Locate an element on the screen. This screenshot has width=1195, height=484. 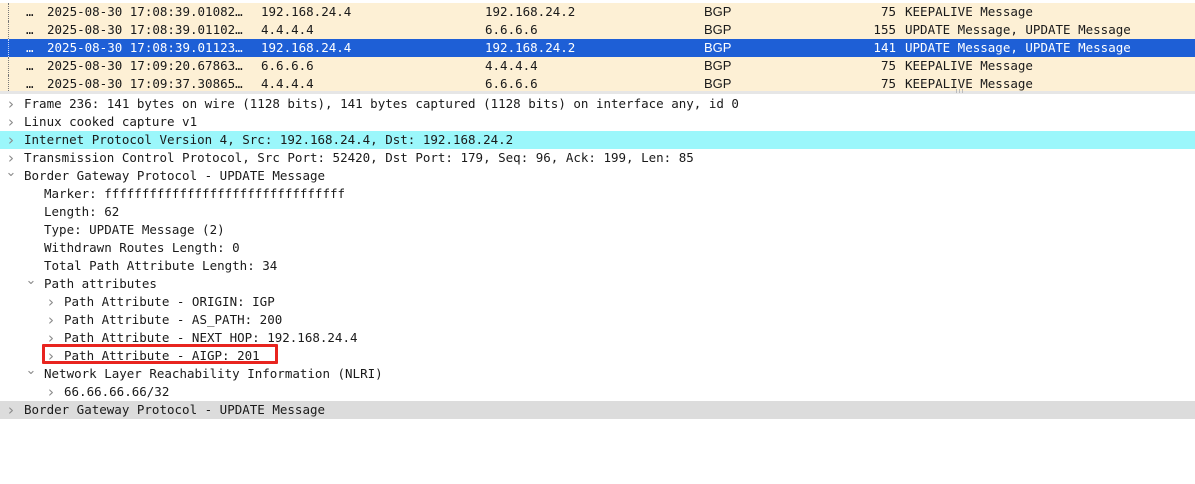
tree-item-label: Withdrawn Routes Length: 0 is located at coordinates (142, 247).